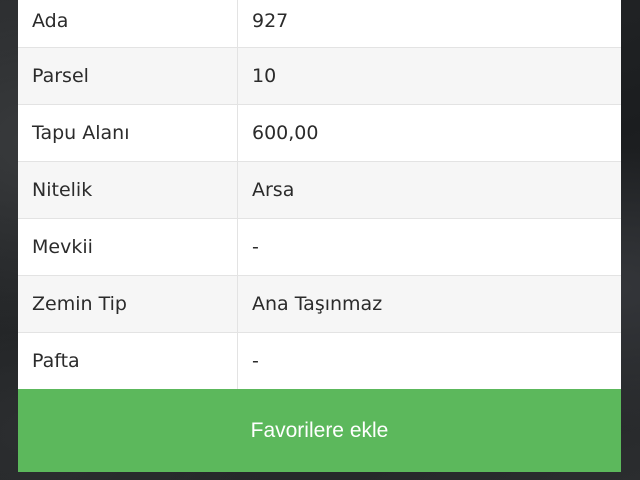 Image resolution: width=640 pixels, height=480 pixels. What do you see at coordinates (128, 247) in the screenshot?
I see `row-label: Mevkii` at bounding box center [128, 247].